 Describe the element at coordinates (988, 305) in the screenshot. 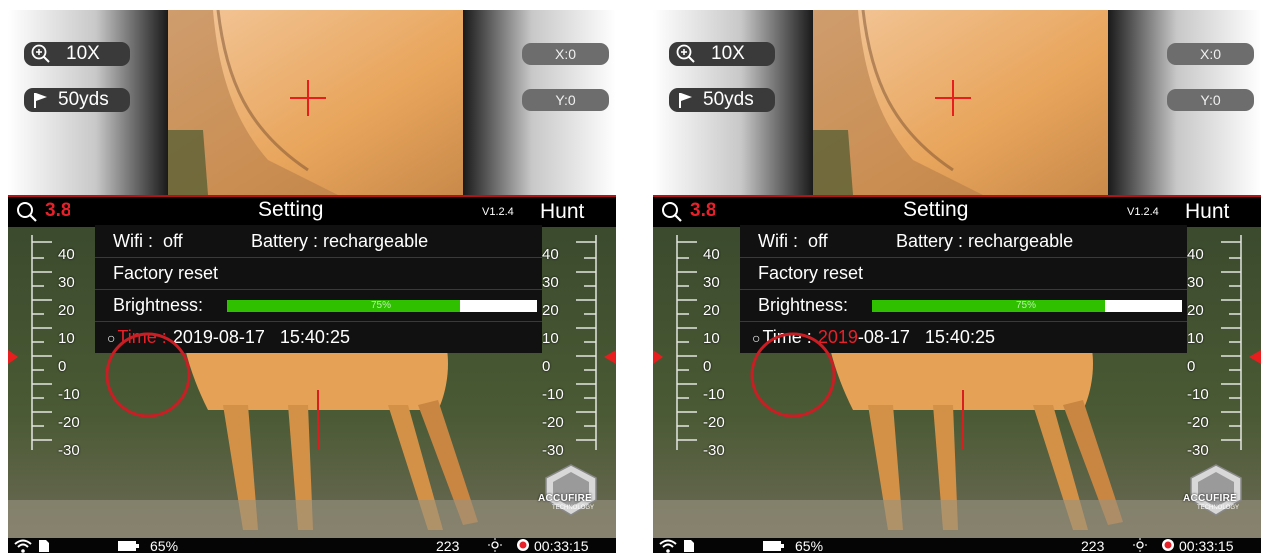

I see `brightness-fill` at that location.